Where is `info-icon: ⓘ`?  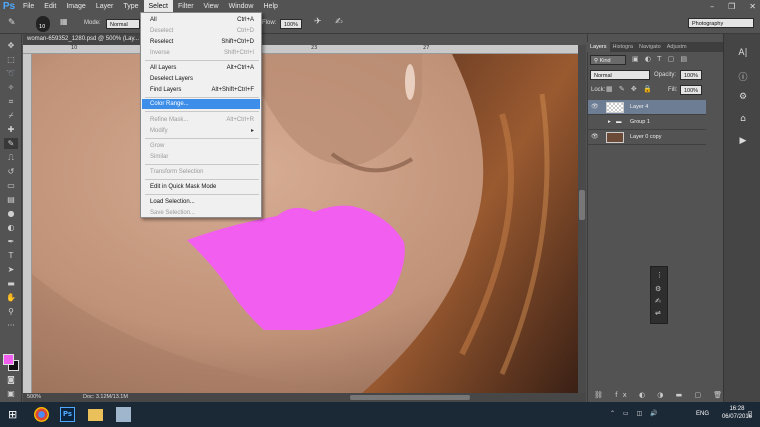 info-icon: ⓘ is located at coordinates (743, 77).